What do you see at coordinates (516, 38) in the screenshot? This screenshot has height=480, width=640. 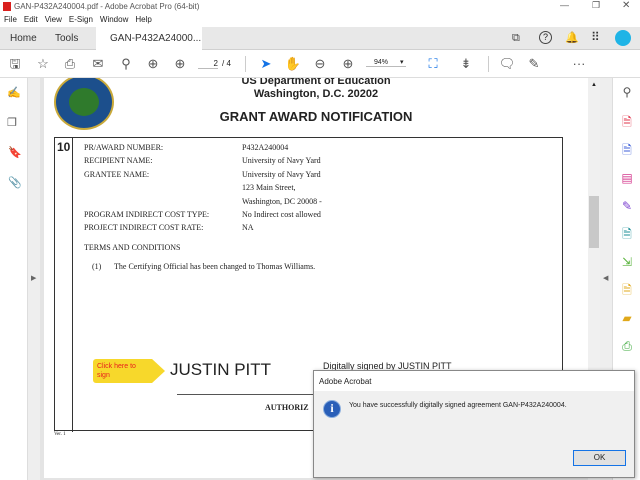 I see `share-icon: ⧉` at bounding box center [516, 38].